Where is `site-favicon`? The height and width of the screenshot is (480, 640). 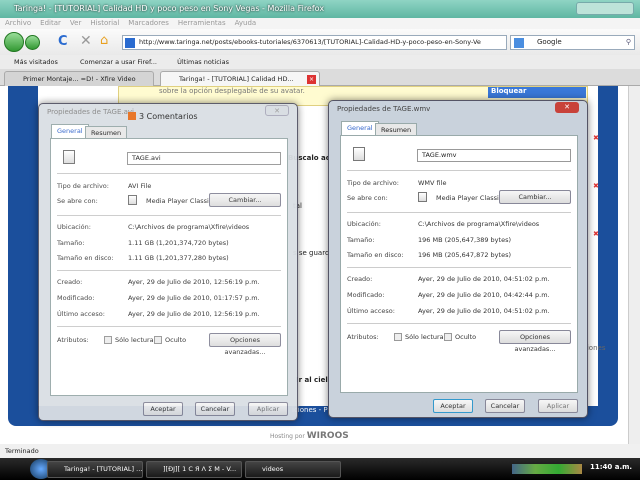 site-favicon is located at coordinates (130, 43).